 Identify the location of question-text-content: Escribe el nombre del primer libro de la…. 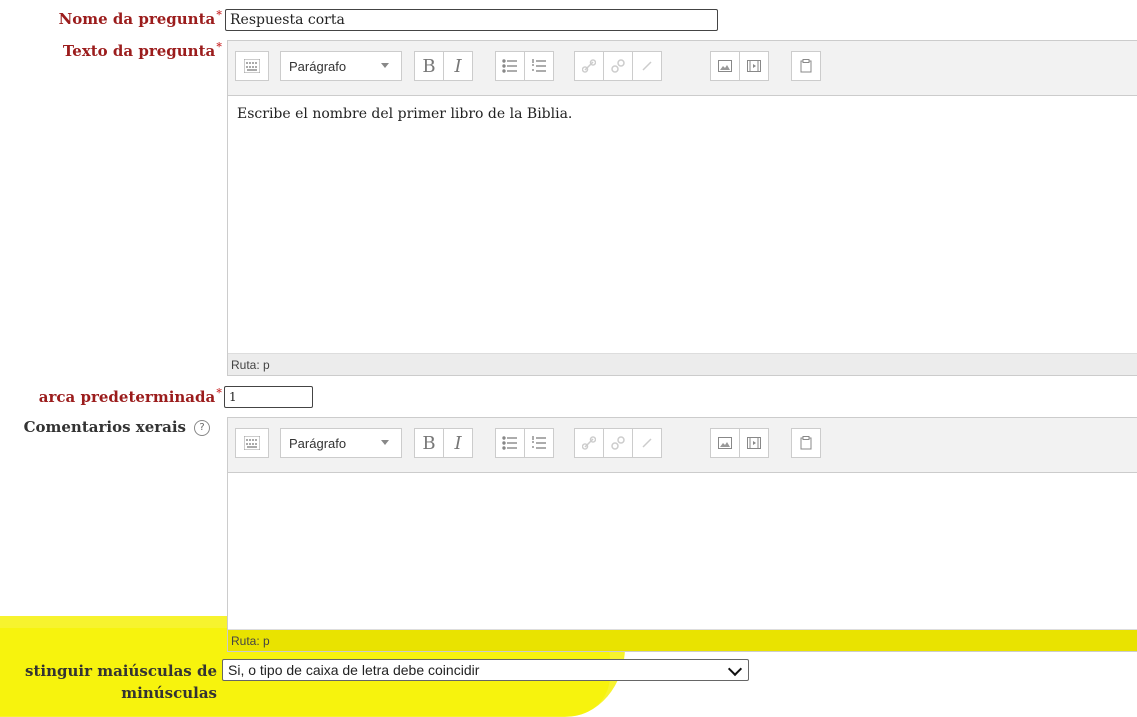
(682, 114).